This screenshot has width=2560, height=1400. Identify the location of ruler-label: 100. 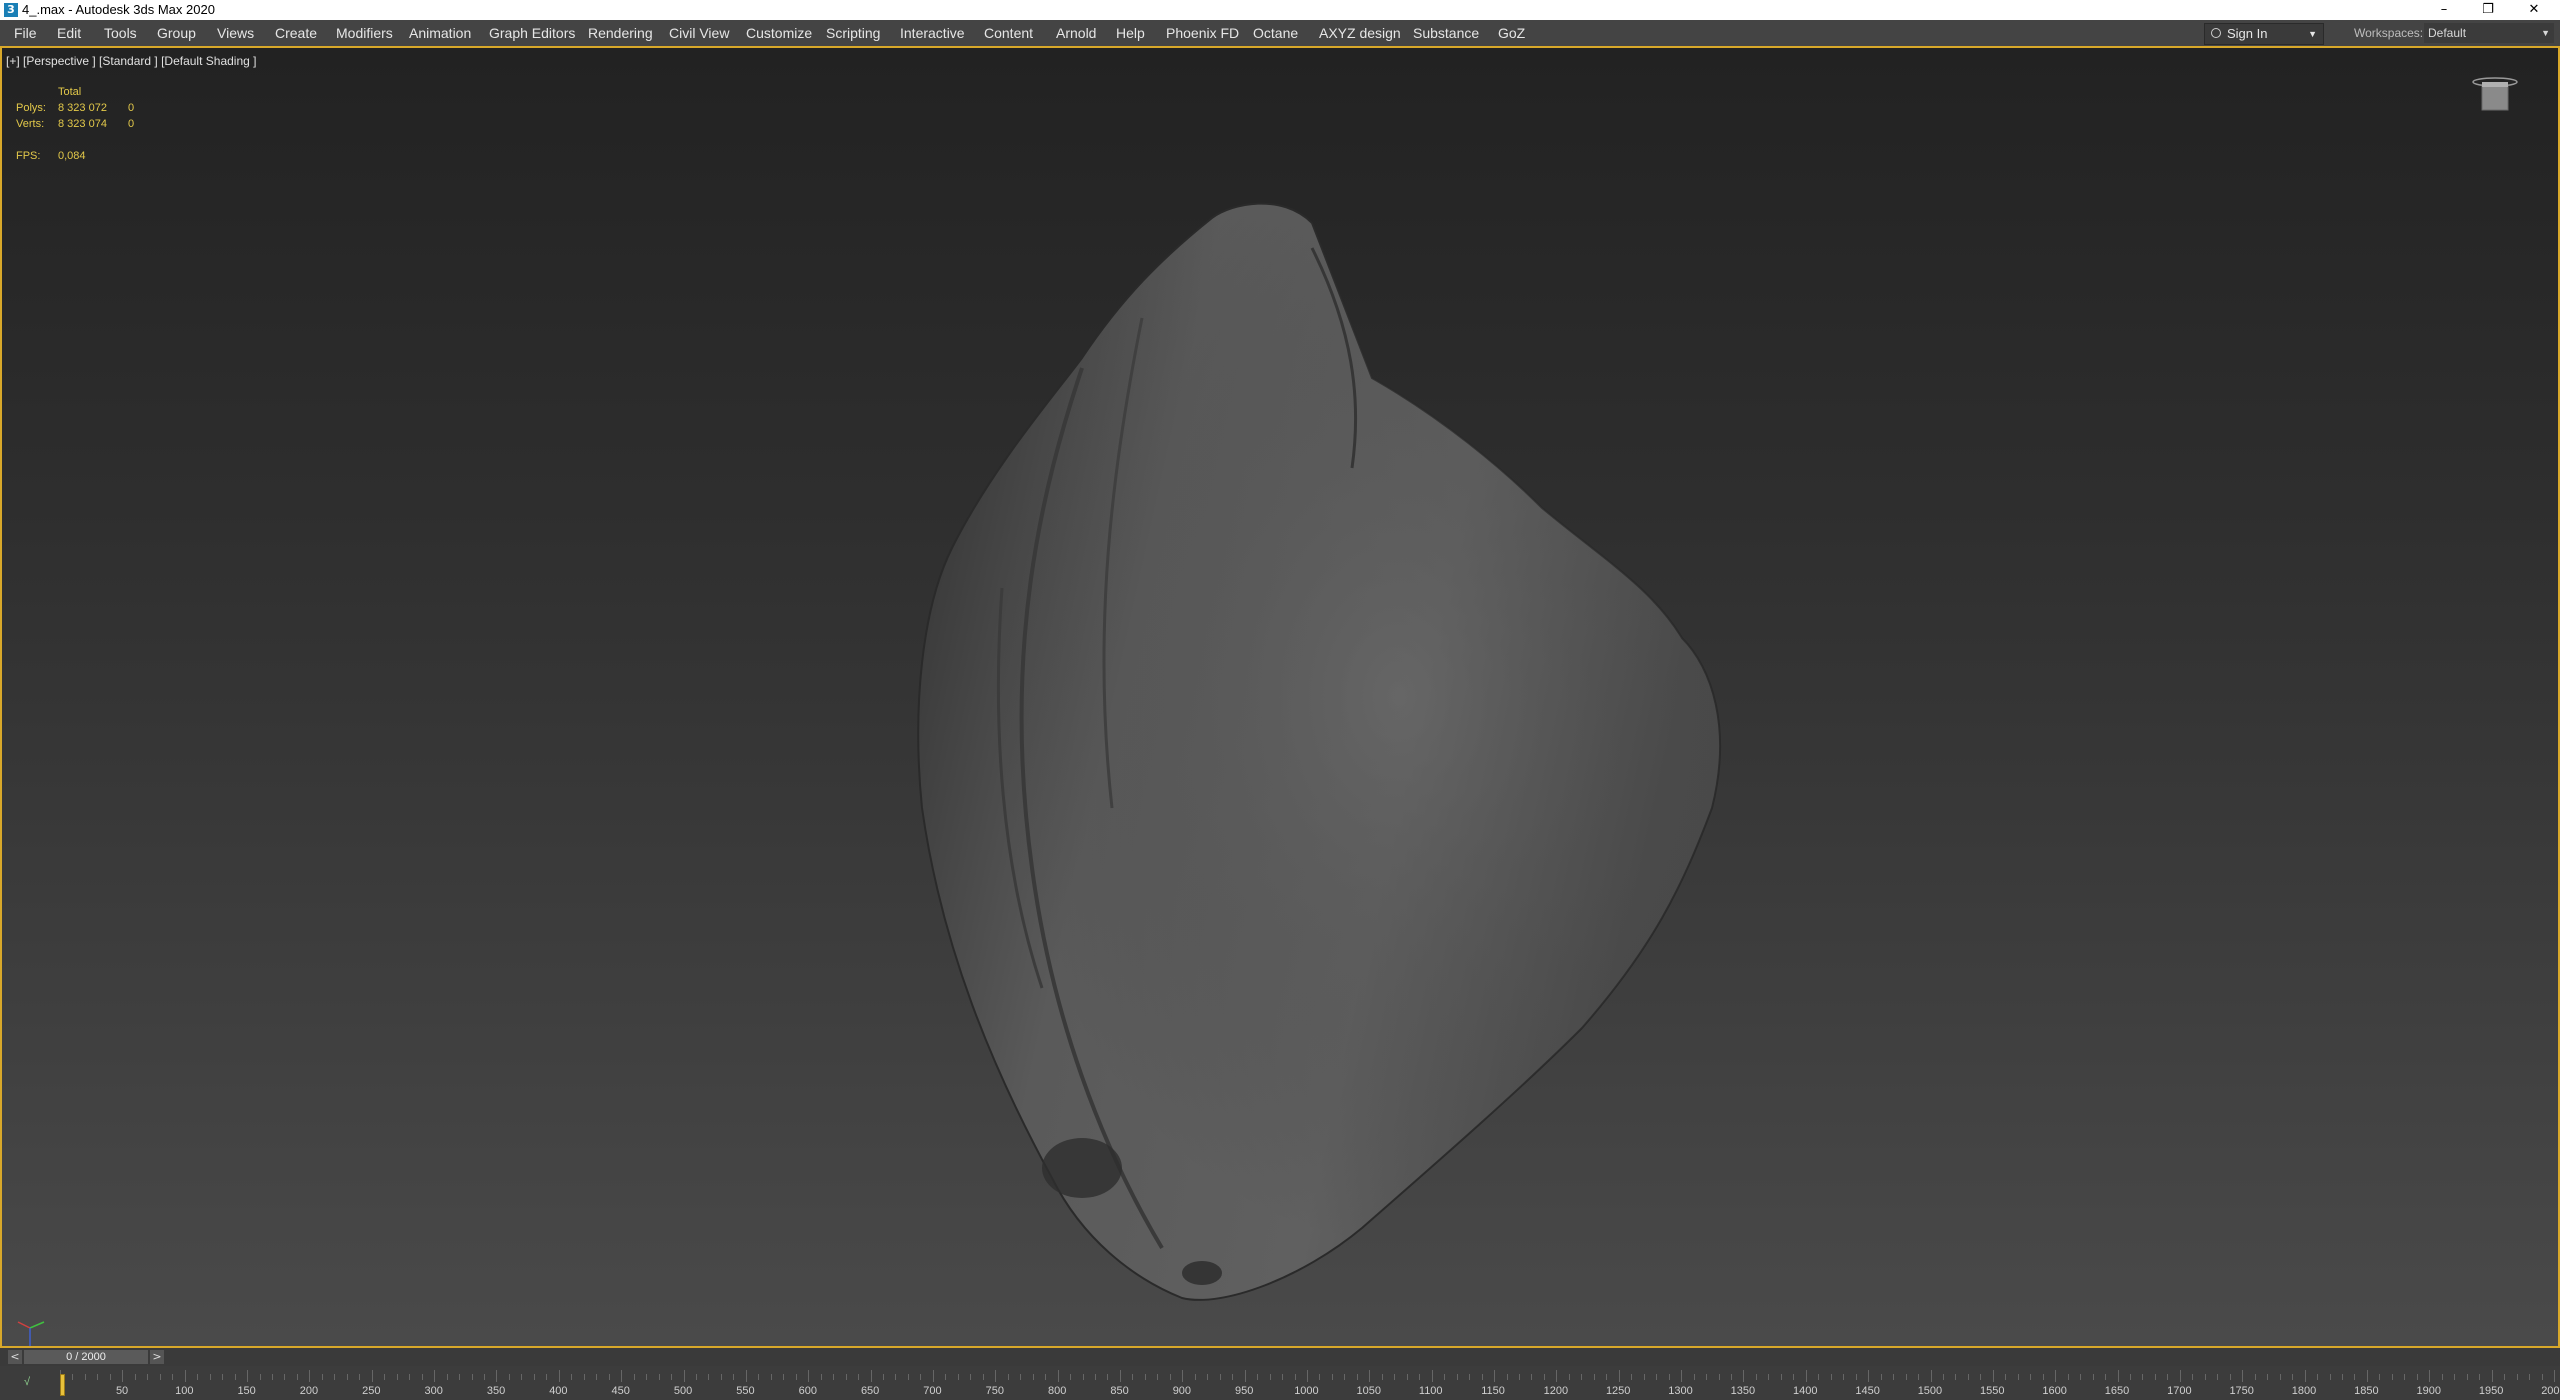
(184, 1391).